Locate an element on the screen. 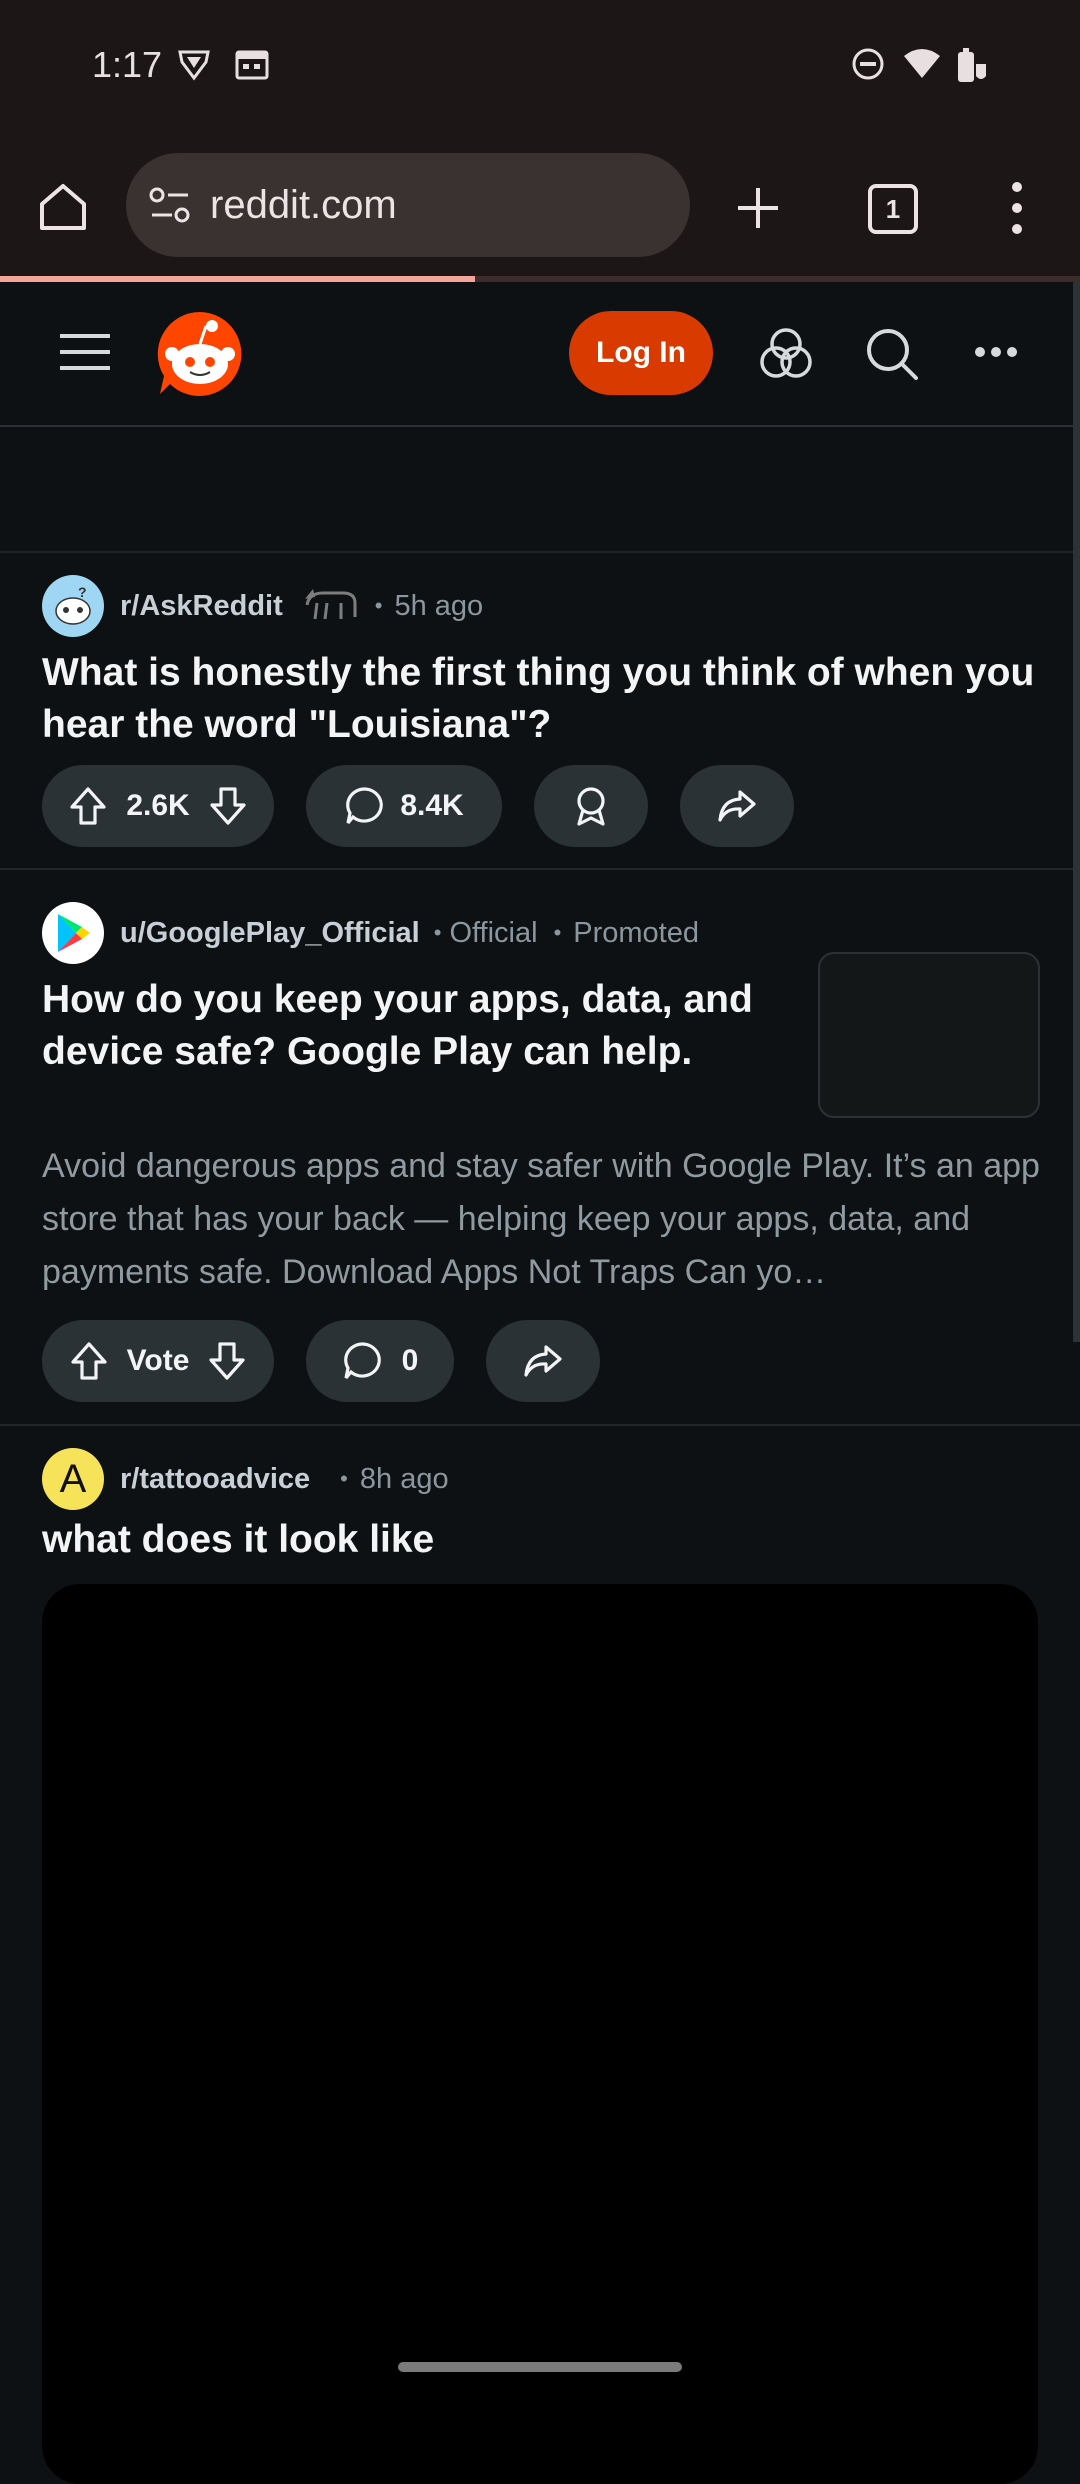 The height and width of the screenshot is (2484, 1080). calendar-icon is located at coordinates (252, 66).